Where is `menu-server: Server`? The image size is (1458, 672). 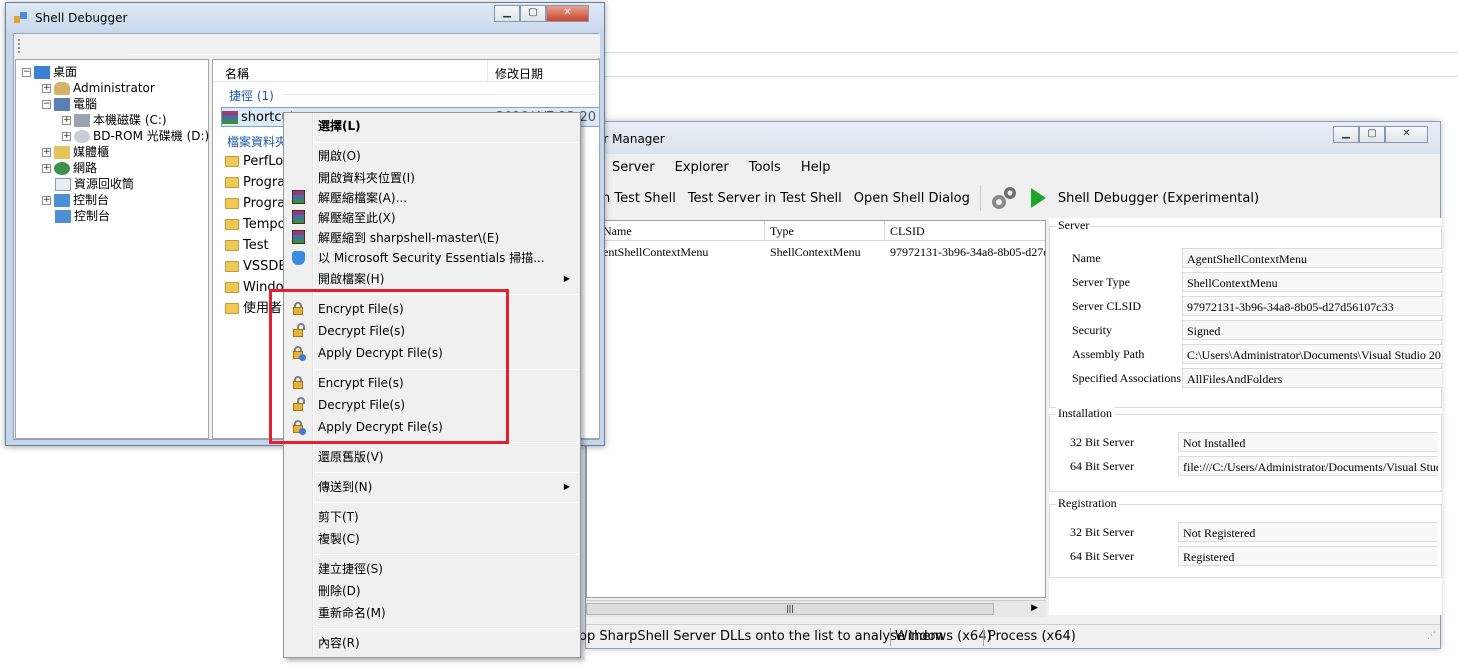
menu-server: Server is located at coordinates (633, 168).